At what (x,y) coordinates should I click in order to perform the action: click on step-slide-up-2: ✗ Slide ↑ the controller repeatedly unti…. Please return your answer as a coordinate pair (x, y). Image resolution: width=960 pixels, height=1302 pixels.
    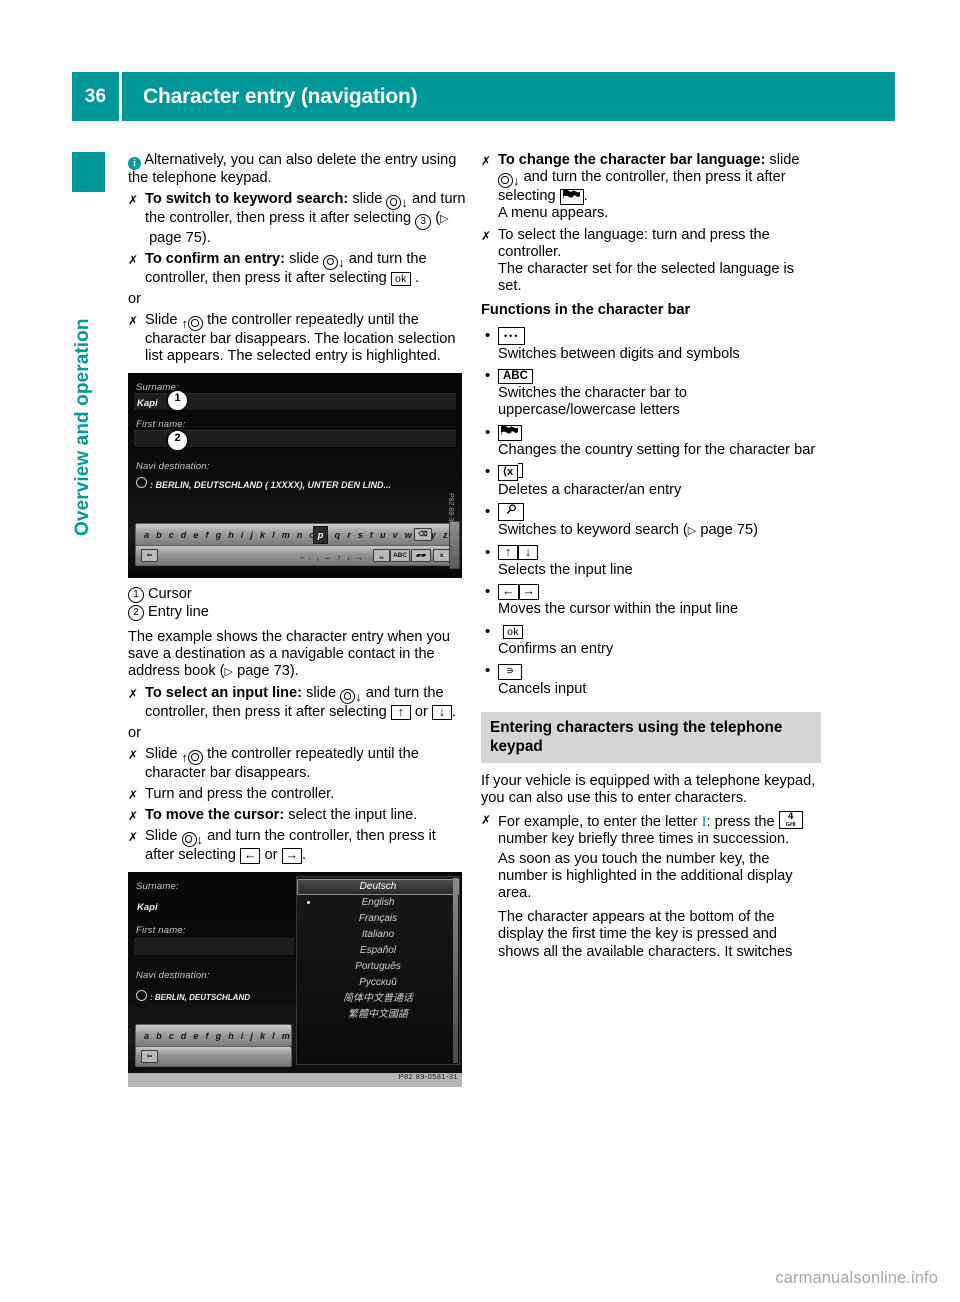
    Looking at the image, I should click on (298, 764).